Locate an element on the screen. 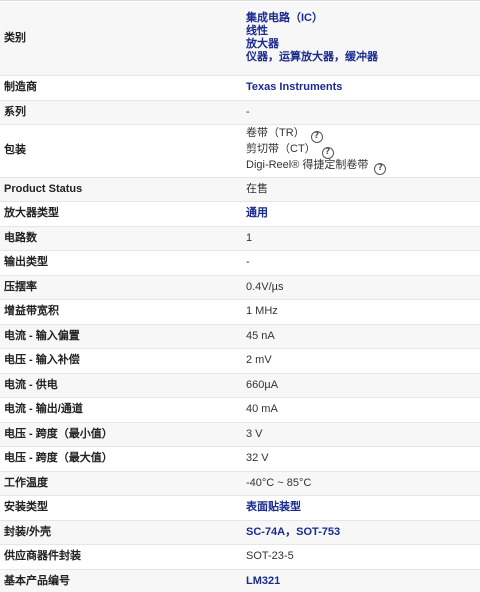 The width and height of the screenshot is (480, 592). base-product-number-link: LM321 is located at coordinates (263, 581).